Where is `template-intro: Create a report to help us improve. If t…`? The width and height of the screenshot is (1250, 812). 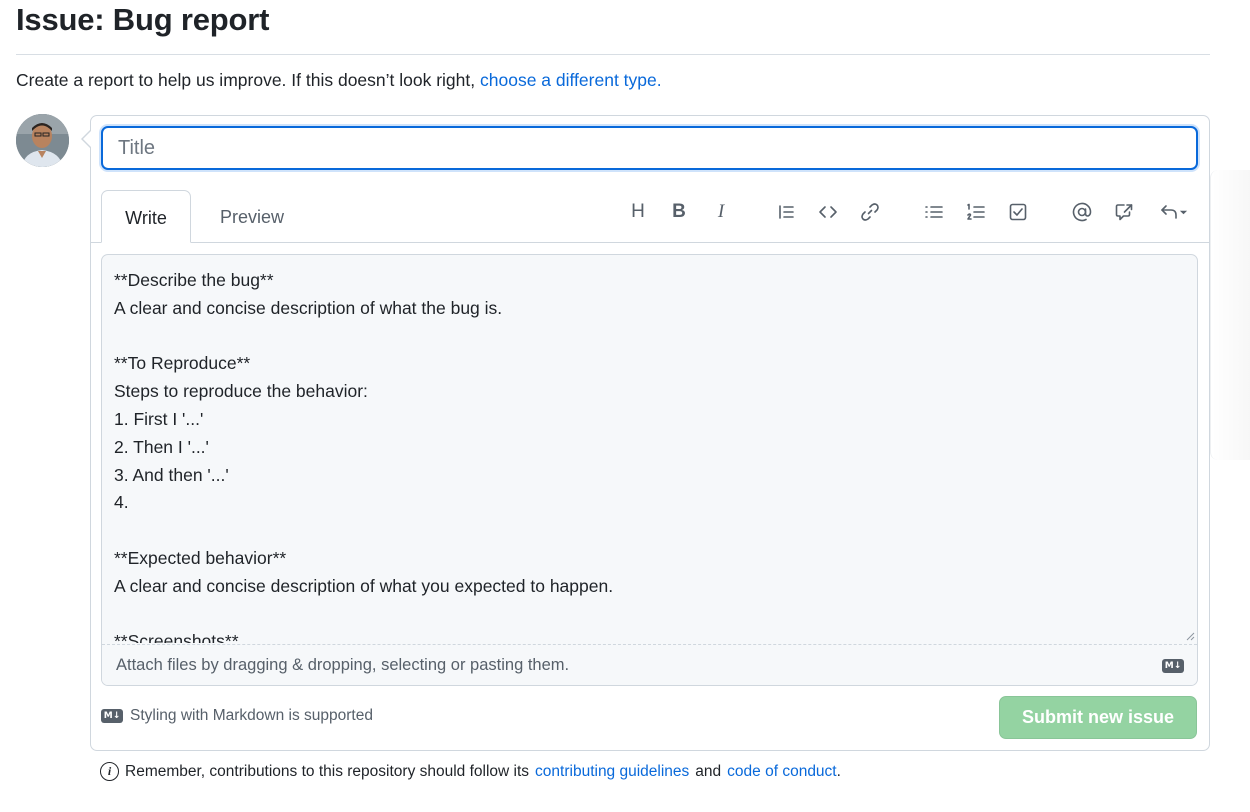 template-intro: Create a report to help us improve. If t… is located at coordinates (339, 80).